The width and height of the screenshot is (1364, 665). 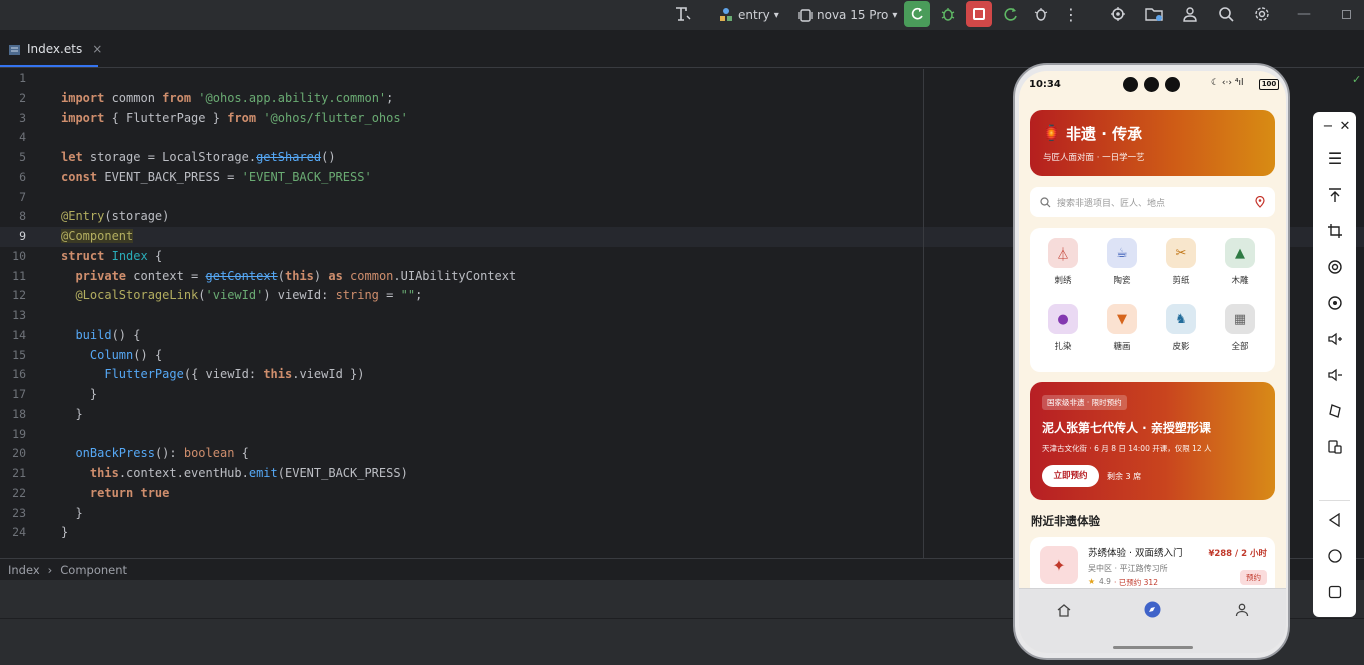 I want to click on search-placeholder: 搜索非遗项目、匠人、地点, so click(x=1111, y=203).